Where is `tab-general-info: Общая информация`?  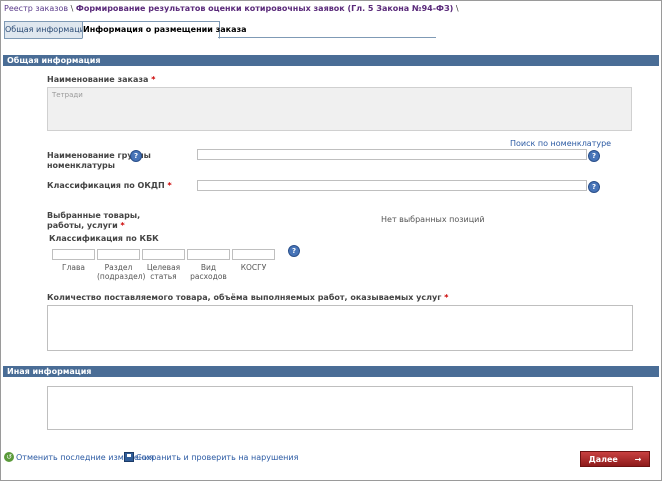 tab-general-info: Общая информация is located at coordinates (47, 30).